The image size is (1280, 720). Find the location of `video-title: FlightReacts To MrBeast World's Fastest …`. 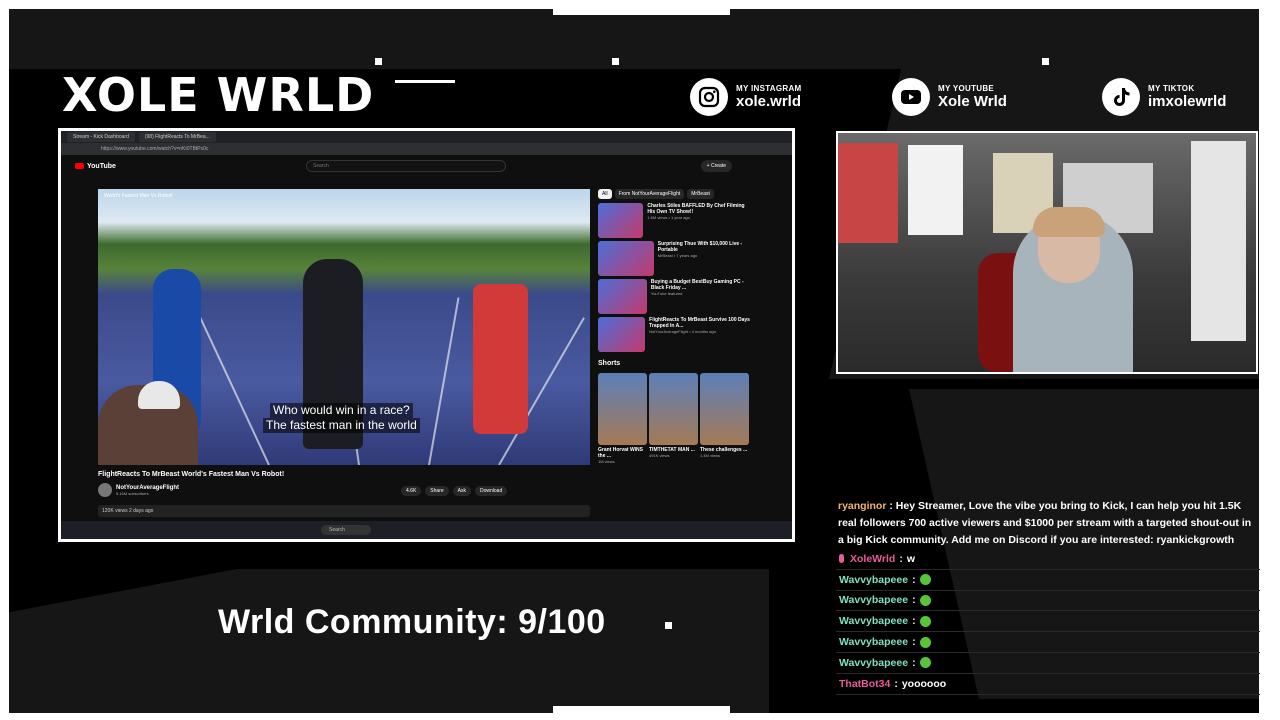

video-title: FlightReacts To MrBeast World's Fastest … is located at coordinates (191, 474).